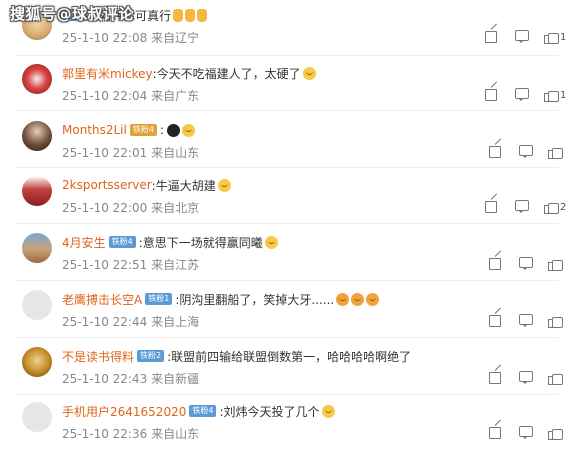 This screenshot has height=453, width=575. I want to click on comment-meta: 25-1-10 22:44 来自上海, so click(131, 322).